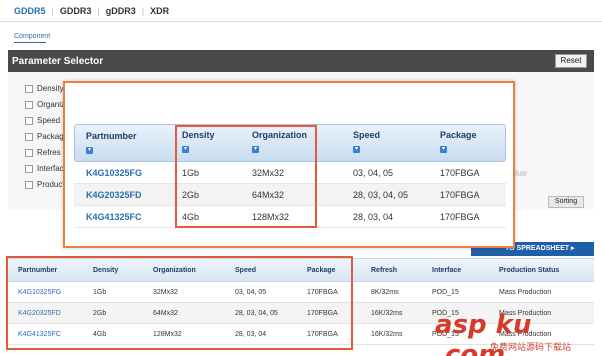 This screenshot has width=602, height=356. Describe the element at coordinates (51, 104) in the screenshot. I see `param-label: Organiz` at that location.